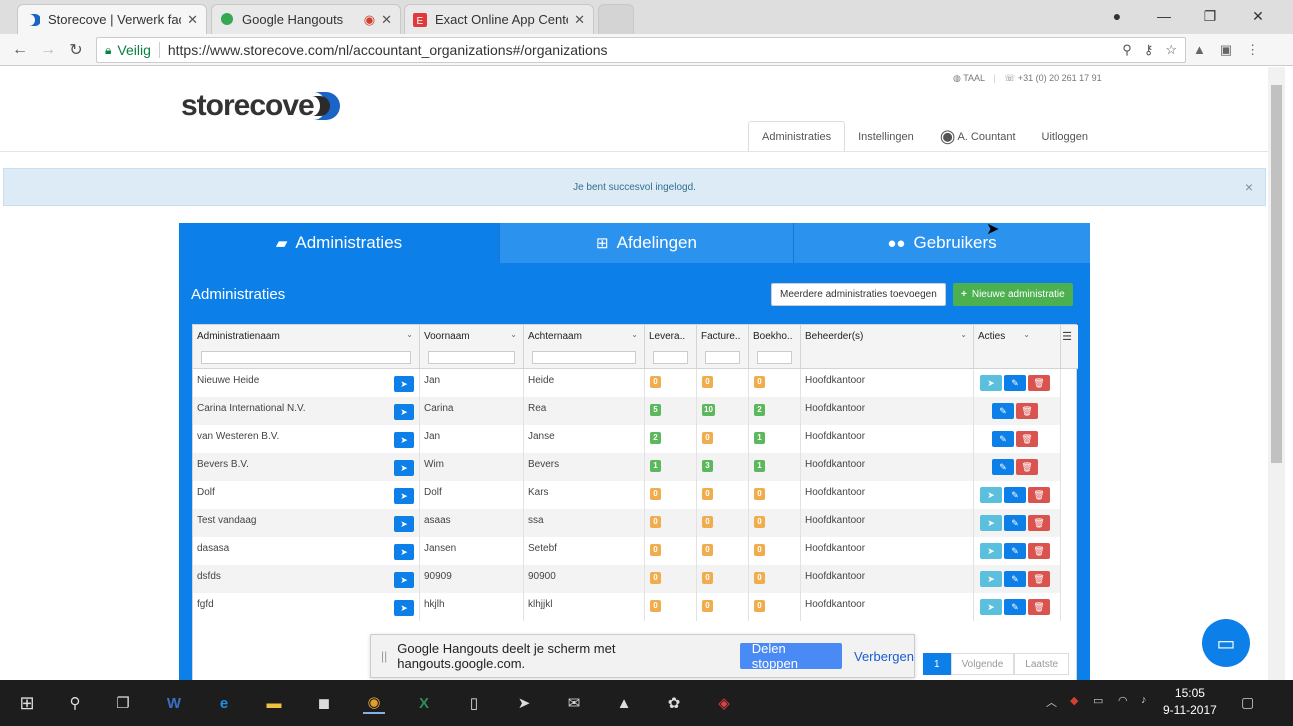 The image size is (1293, 726). Describe the element at coordinates (941, 243) in the screenshot. I see `tab-gebruikers: ●● Gebruikers` at that location.